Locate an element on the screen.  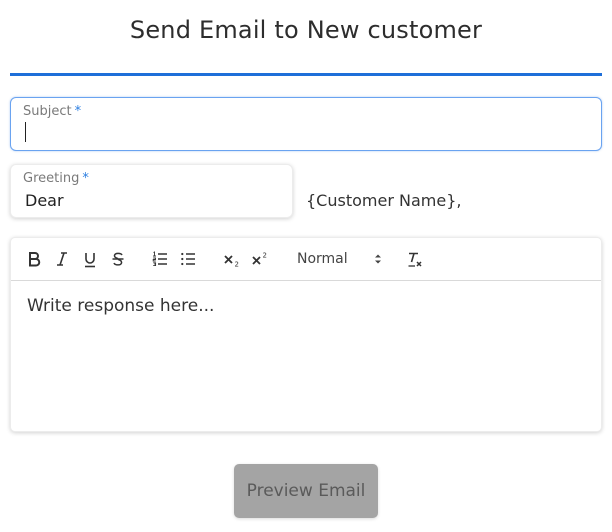
text-format-value: Normal is located at coordinates (322, 259).